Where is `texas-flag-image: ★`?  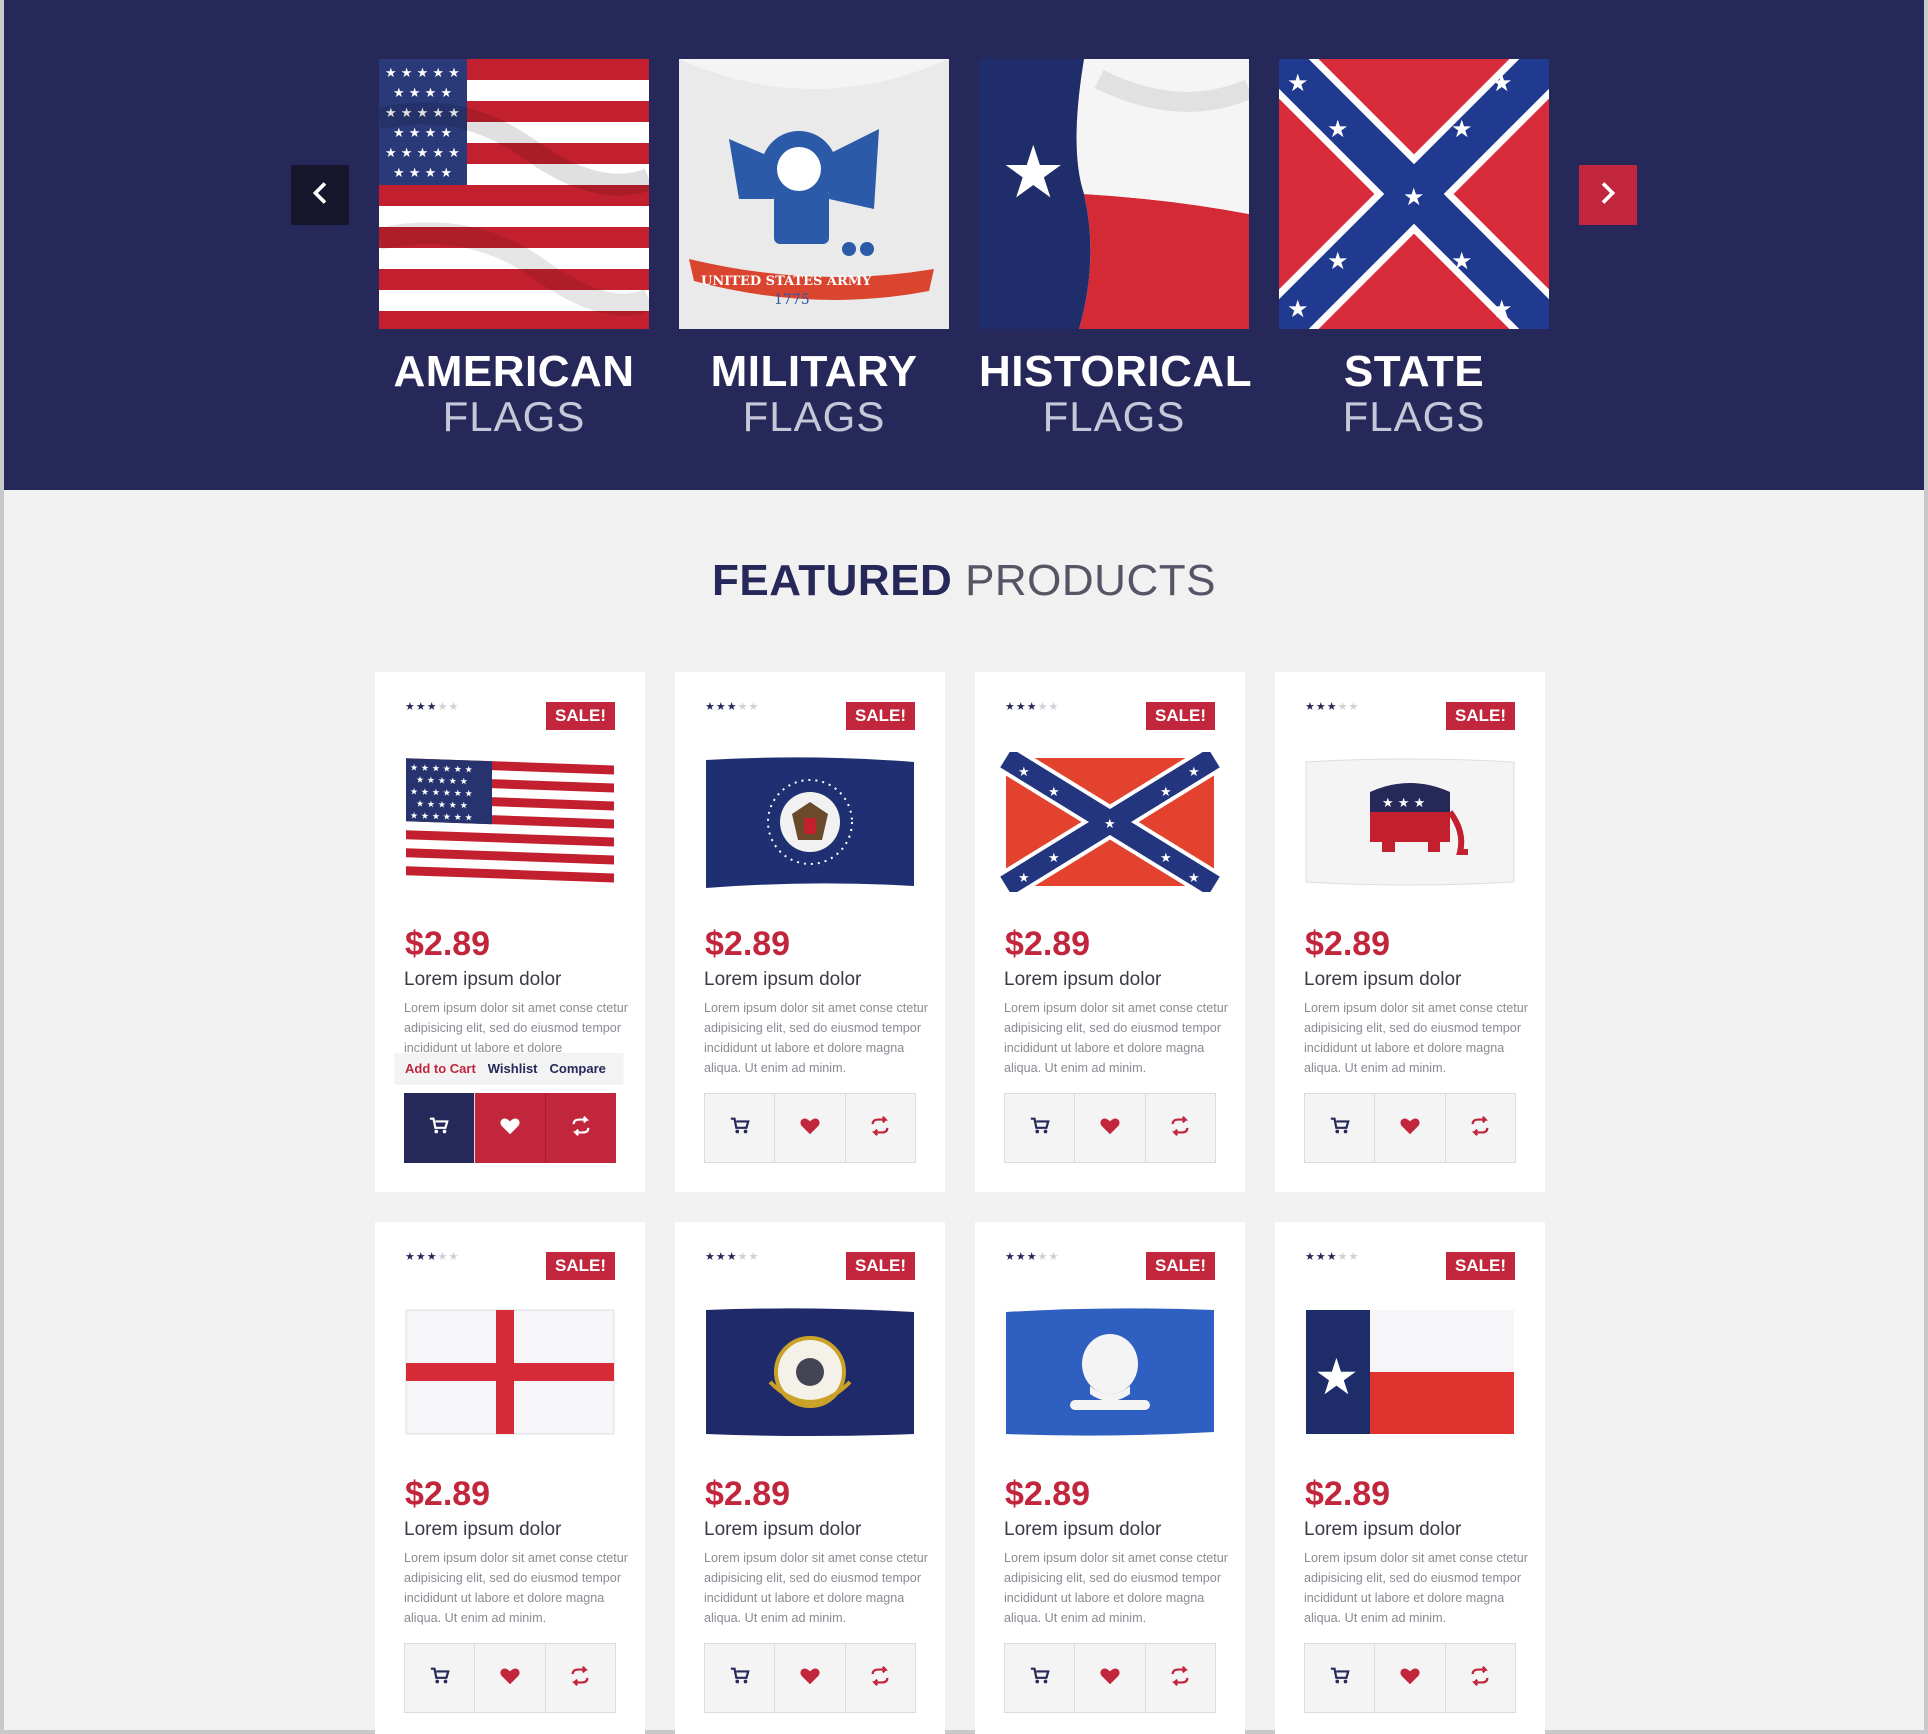
texas-flag-image: ★ is located at coordinates (1114, 194).